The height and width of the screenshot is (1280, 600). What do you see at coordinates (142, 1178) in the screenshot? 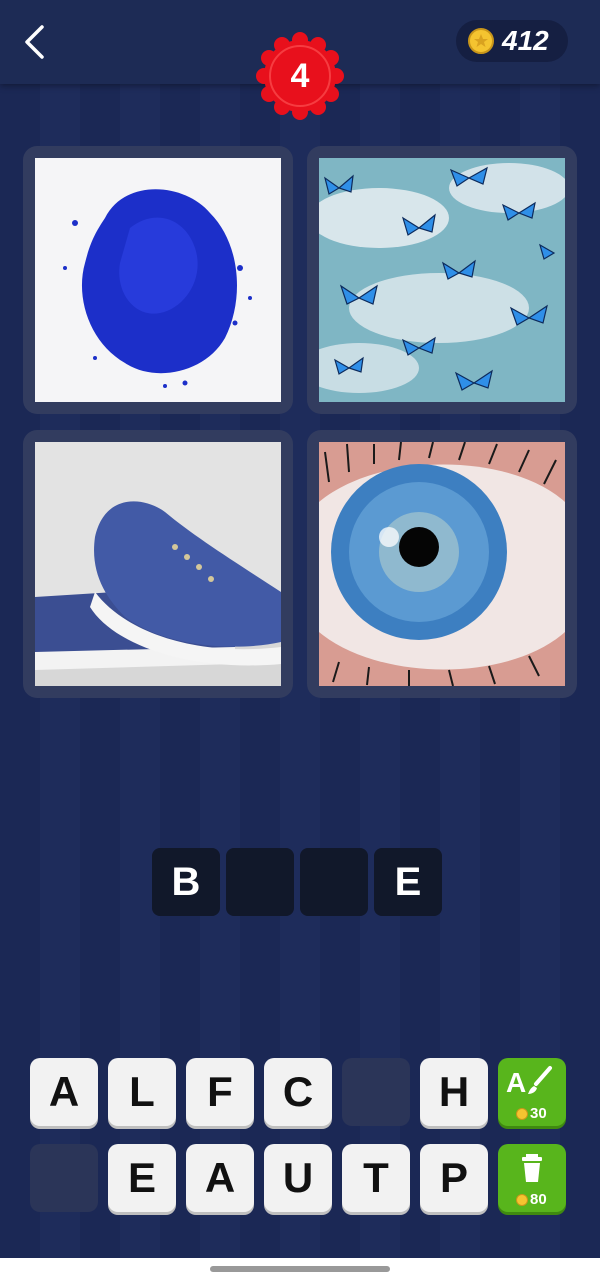
I see `letter-key: E` at bounding box center [142, 1178].